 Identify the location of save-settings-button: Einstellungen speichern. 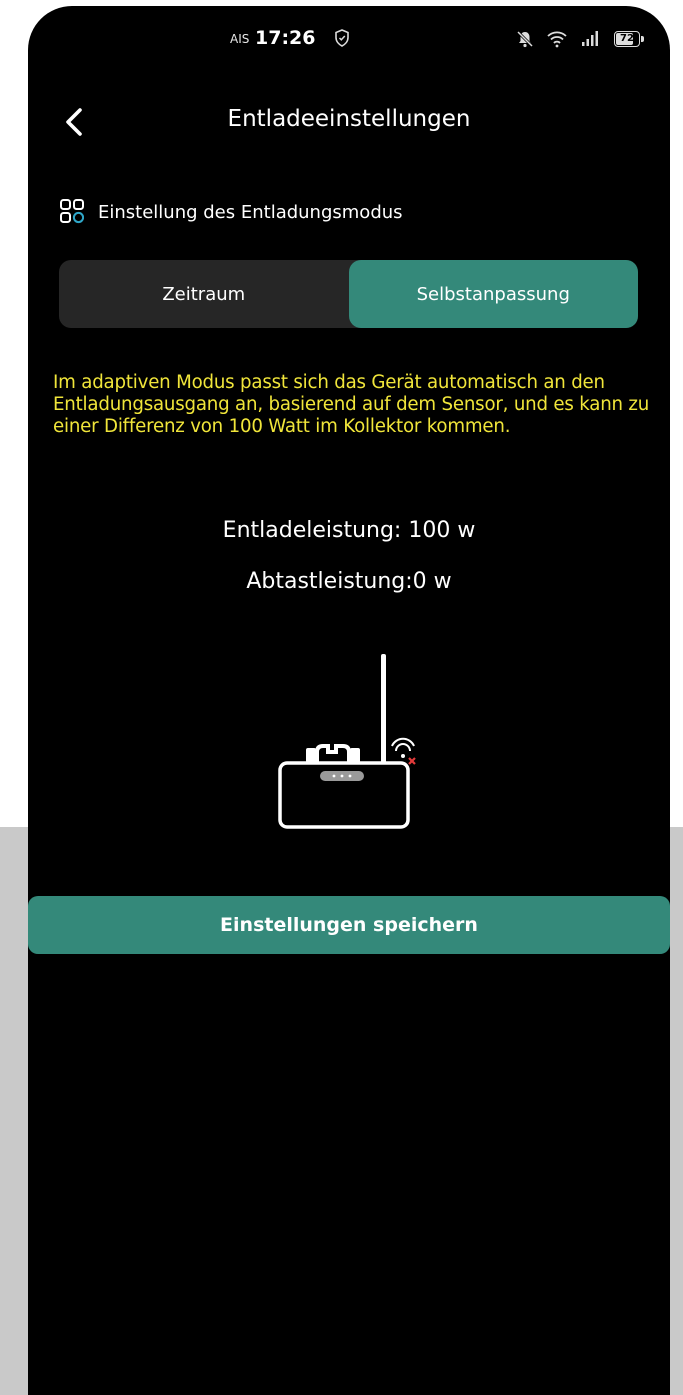
(349, 925).